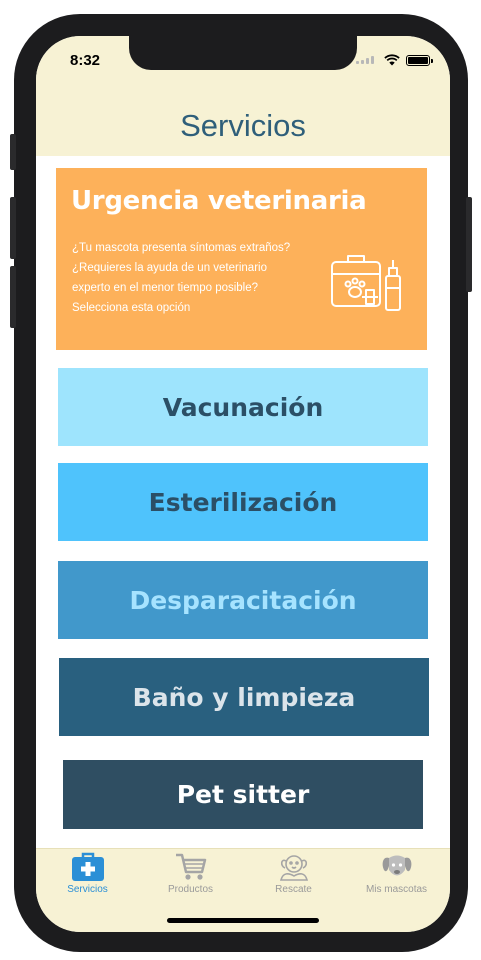  I want to click on service-esterilizacion: Esterilización, so click(243, 502).